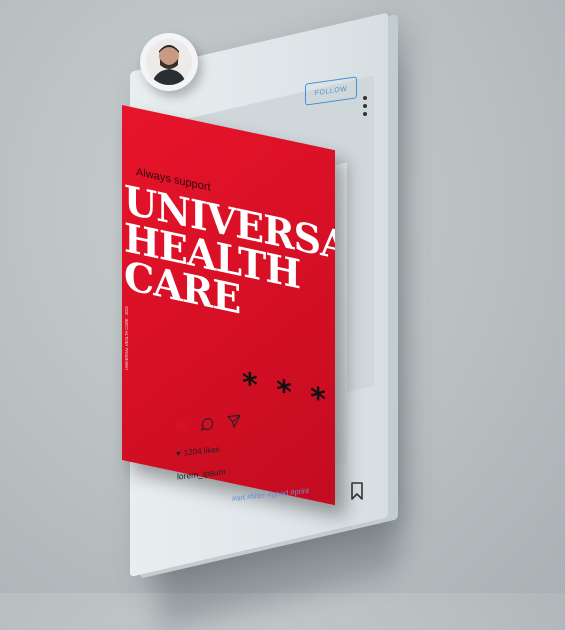  I want to click on comment-icon, so click(208, 424).